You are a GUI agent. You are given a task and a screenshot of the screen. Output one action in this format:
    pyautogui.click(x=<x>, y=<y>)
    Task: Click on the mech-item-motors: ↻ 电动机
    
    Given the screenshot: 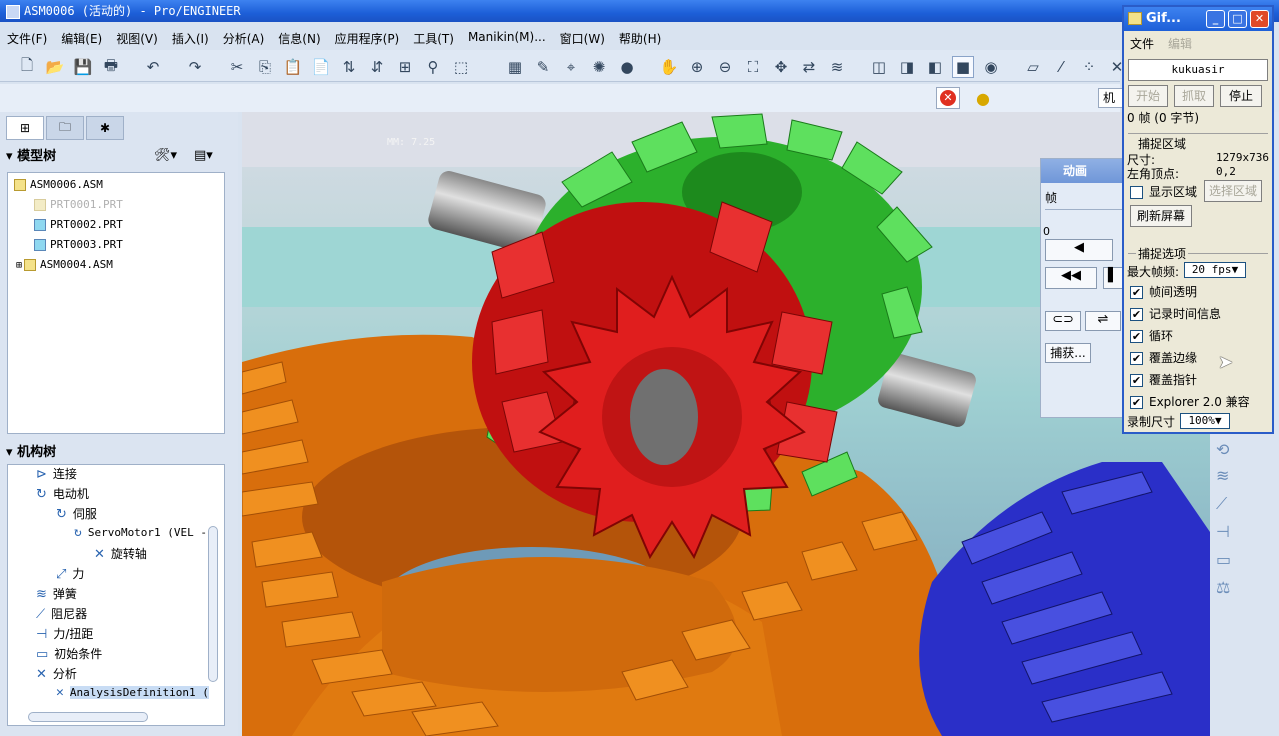 What is the action you would take?
    pyautogui.click(x=62, y=493)
    